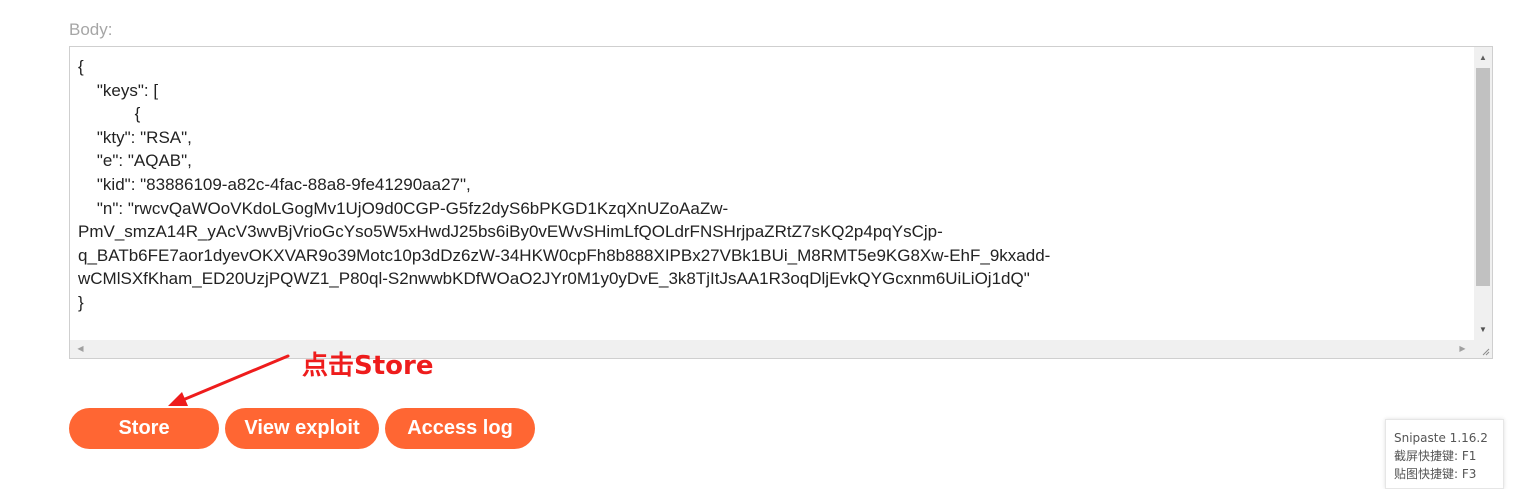 The width and height of the screenshot is (1531, 489). What do you see at coordinates (229, 380) in the screenshot?
I see `annotation-arrow-icon` at bounding box center [229, 380].